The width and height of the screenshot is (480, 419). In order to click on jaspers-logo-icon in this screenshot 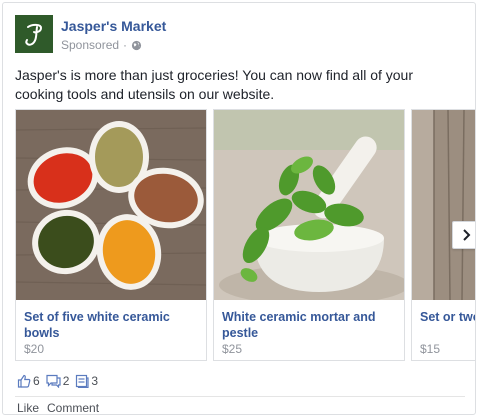, I will do `click(34, 34)`.